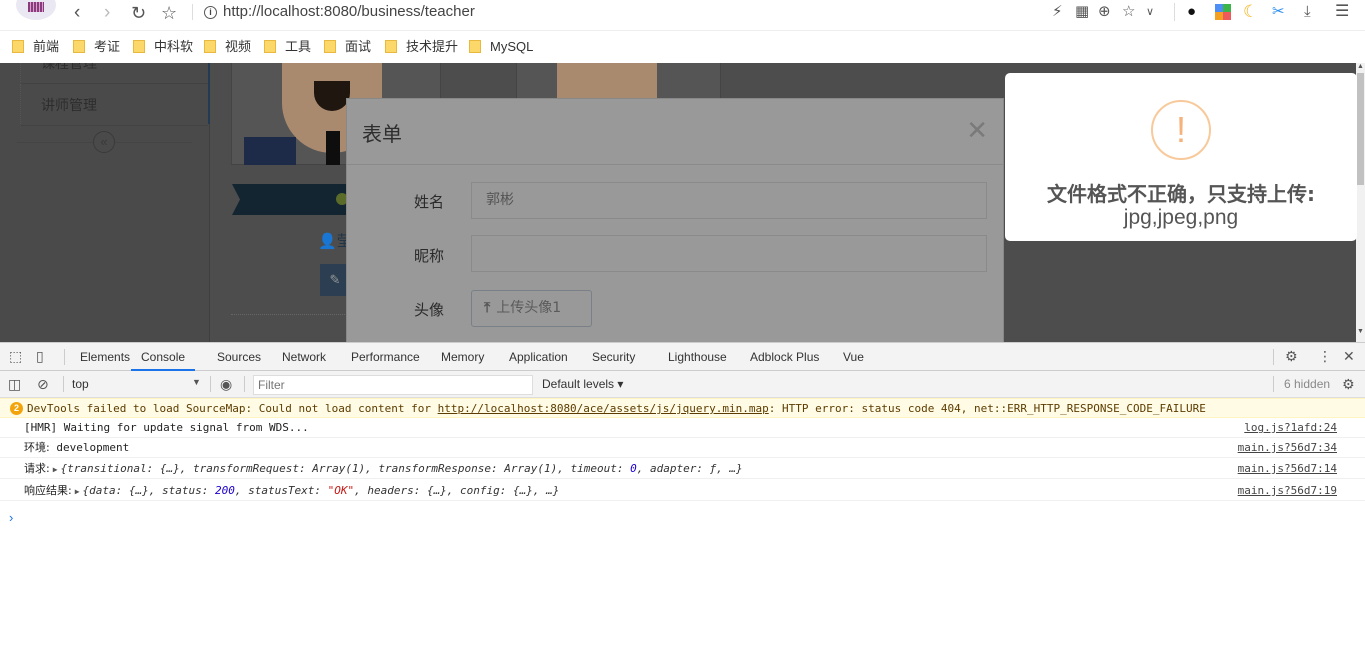  I want to click on tab-application: Application, so click(538, 357).